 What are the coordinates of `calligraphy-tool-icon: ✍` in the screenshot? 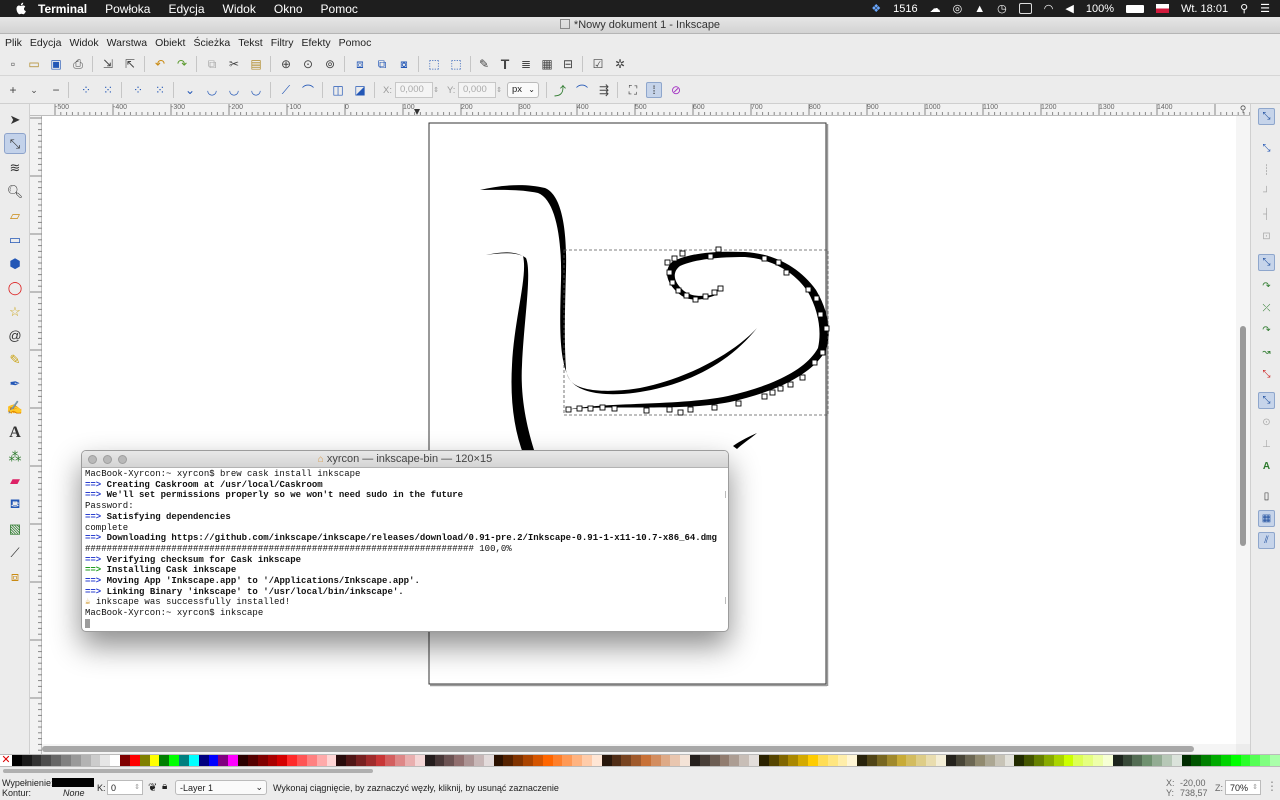 It's located at (15, 407).